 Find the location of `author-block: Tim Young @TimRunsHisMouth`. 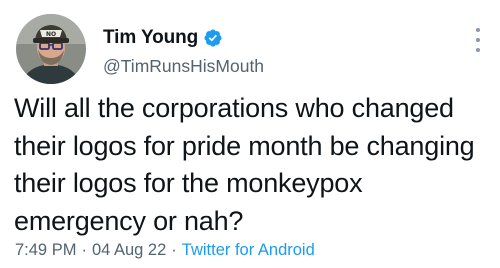

author-block: Tim Young @TimRunsHisMouth is located at coordinates (183, 51).